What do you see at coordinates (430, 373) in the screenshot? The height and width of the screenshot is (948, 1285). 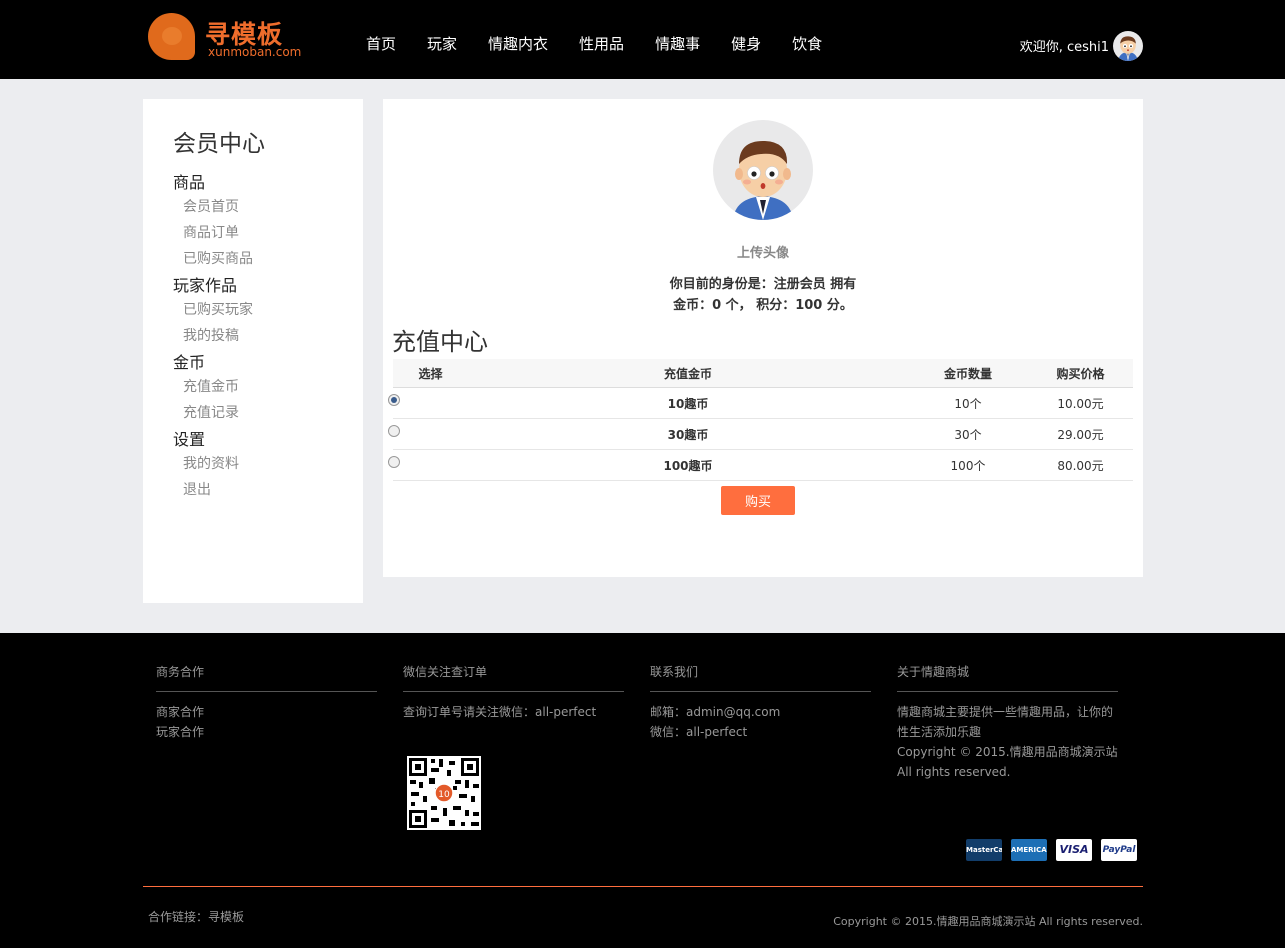 I see `col-header-select: 选择` at bounding box center [430, 373].